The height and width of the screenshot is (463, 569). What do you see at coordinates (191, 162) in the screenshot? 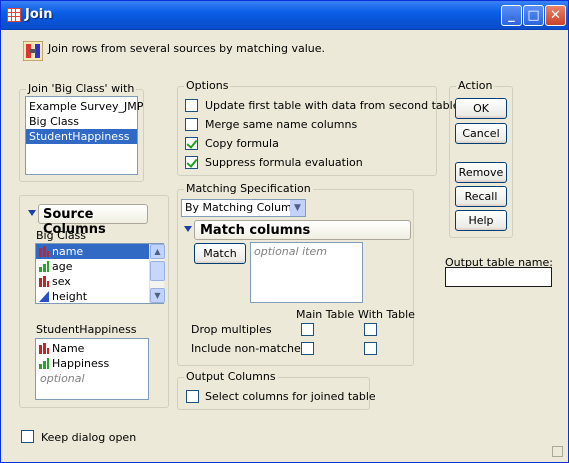
I see `suppress-formula-checkbox` at bounding box center [191, 162].